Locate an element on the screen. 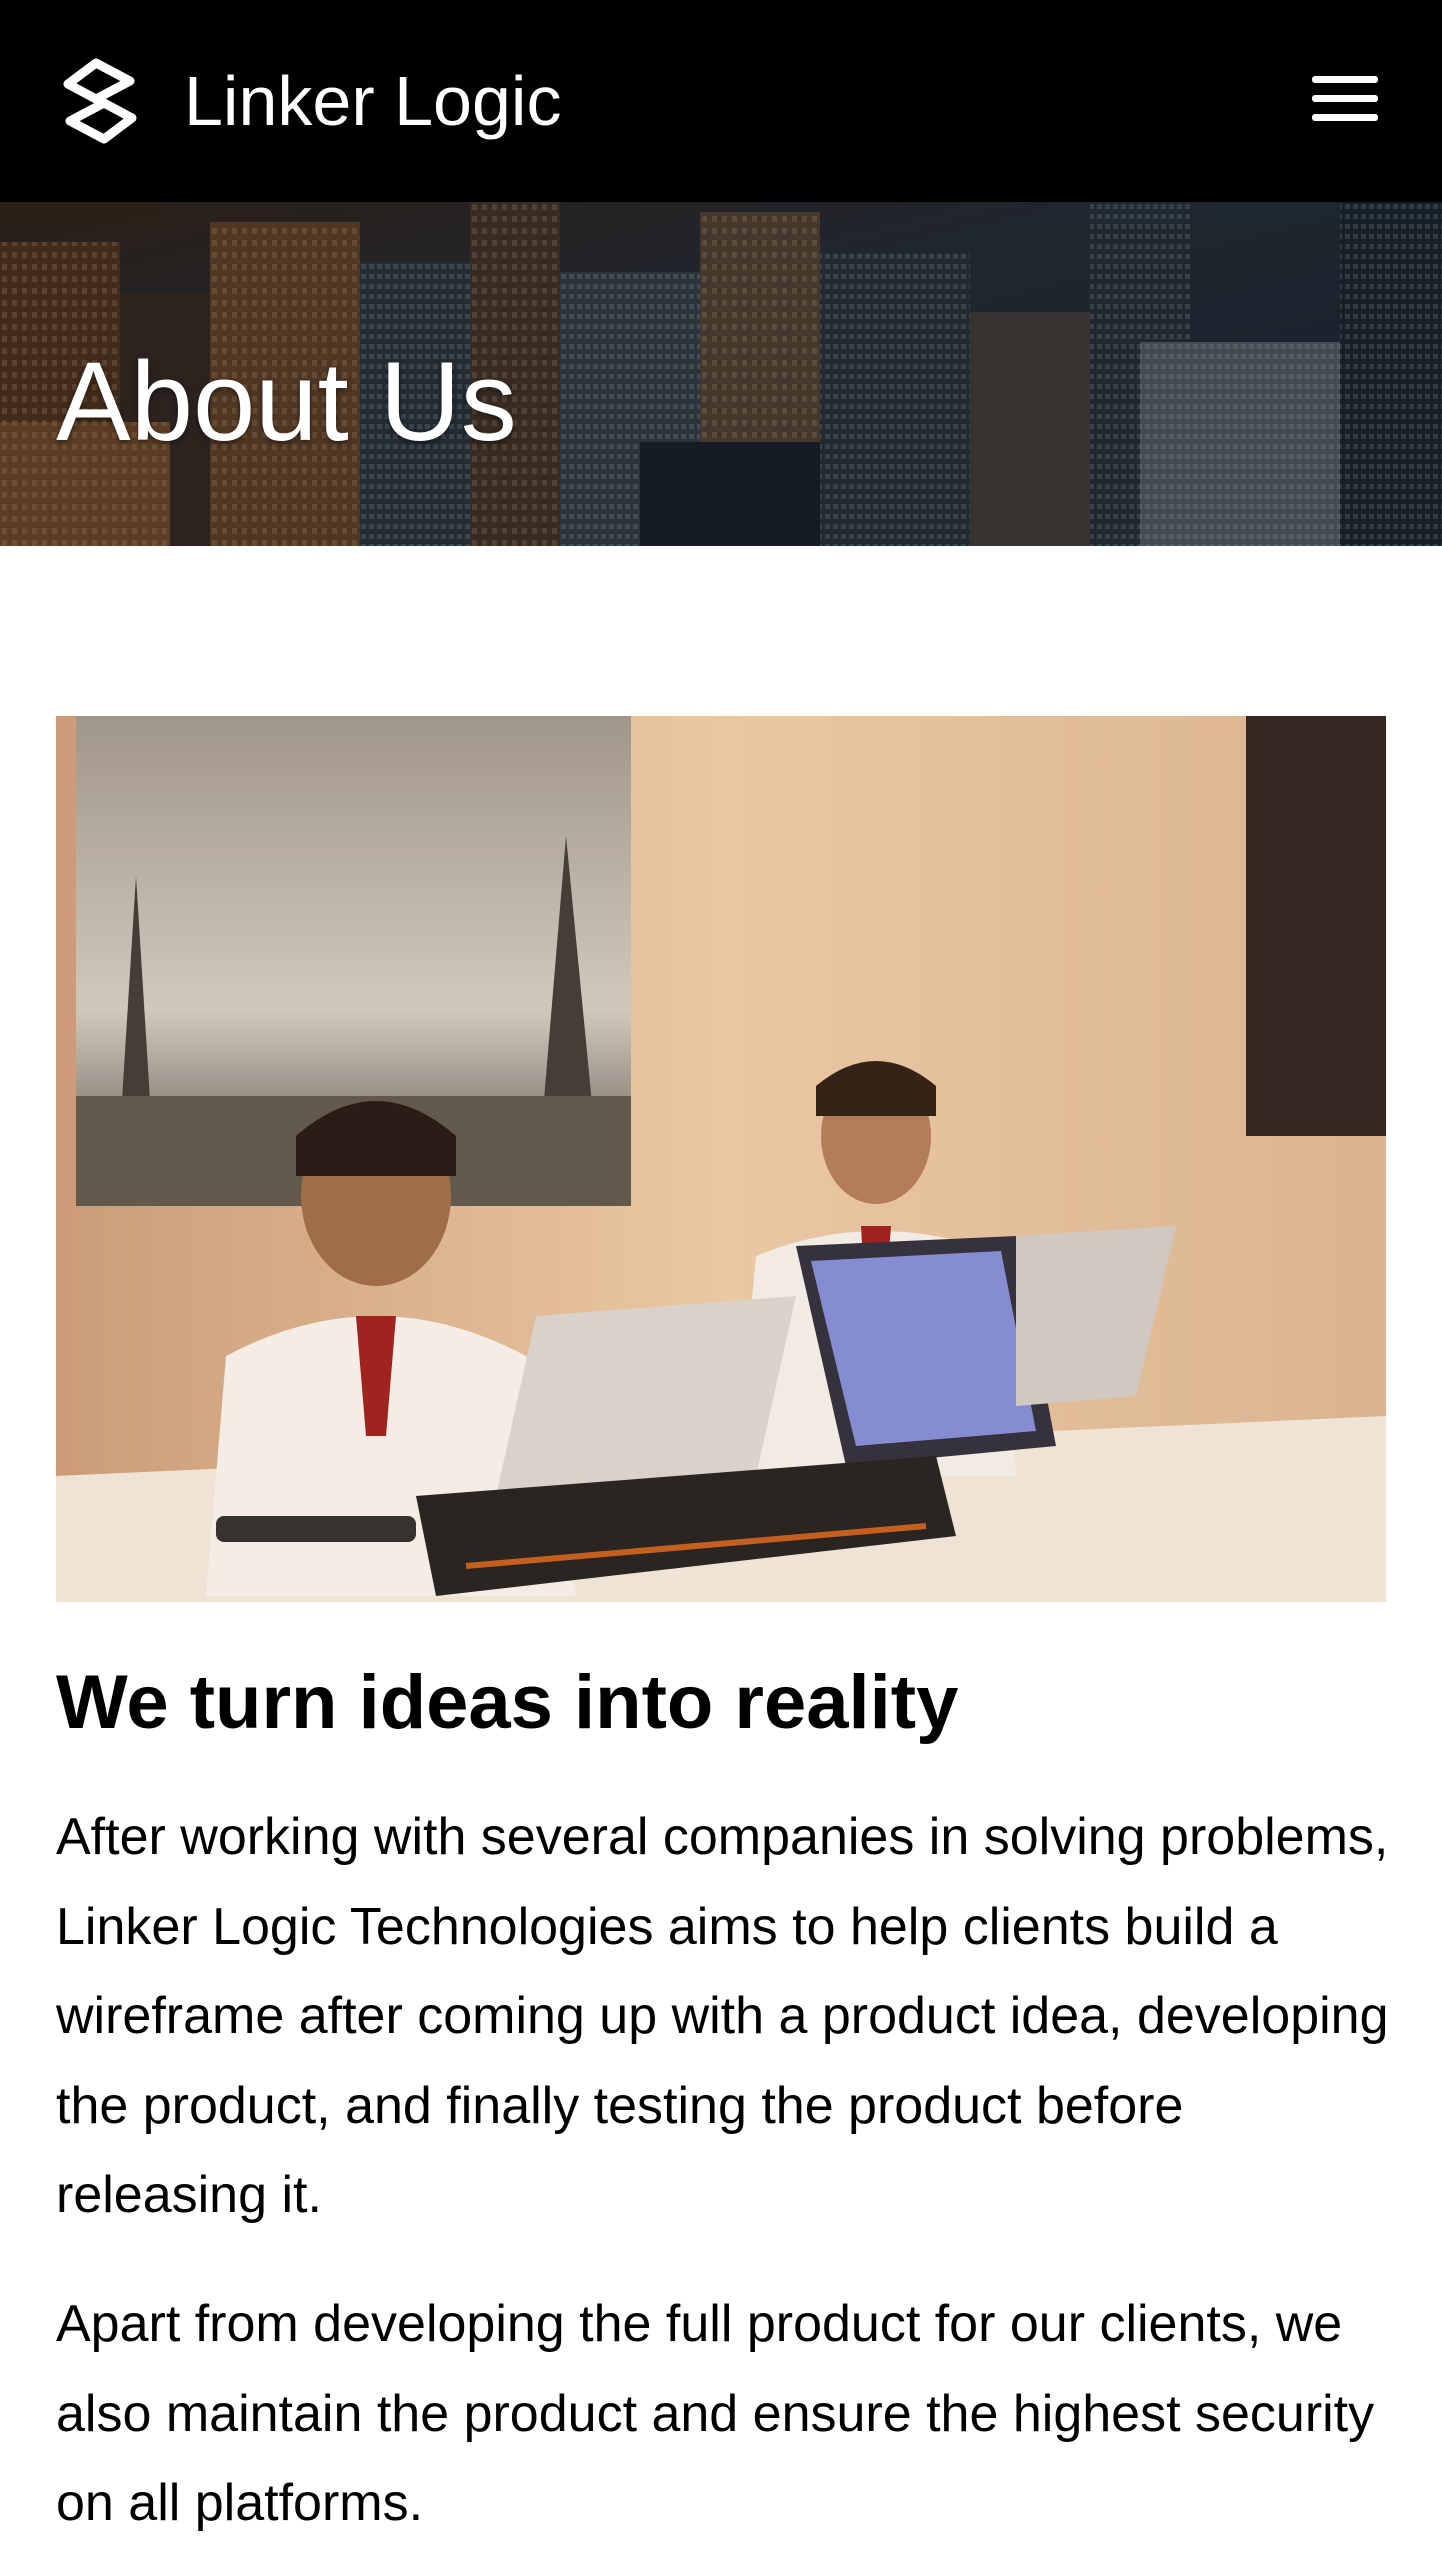 This screenshot has height=2562, width=1442. hero-banner: About Us is located at coordinates (721, 374).